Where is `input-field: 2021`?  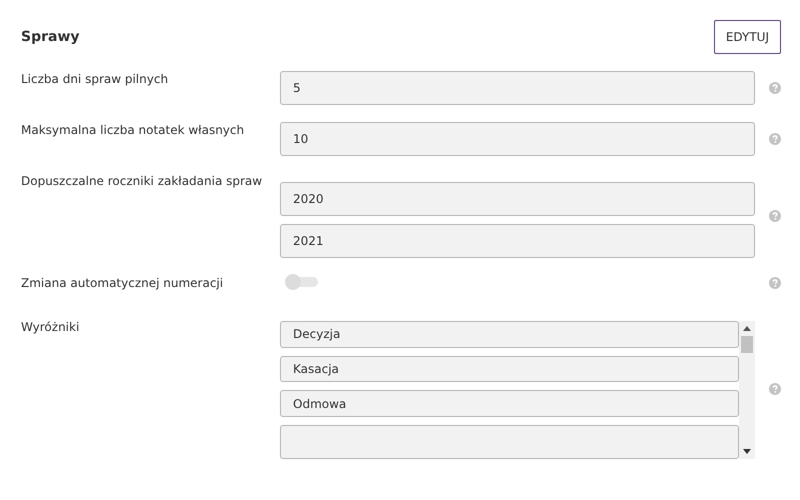
input-field: 2021 is located at coordinates (517, 241).